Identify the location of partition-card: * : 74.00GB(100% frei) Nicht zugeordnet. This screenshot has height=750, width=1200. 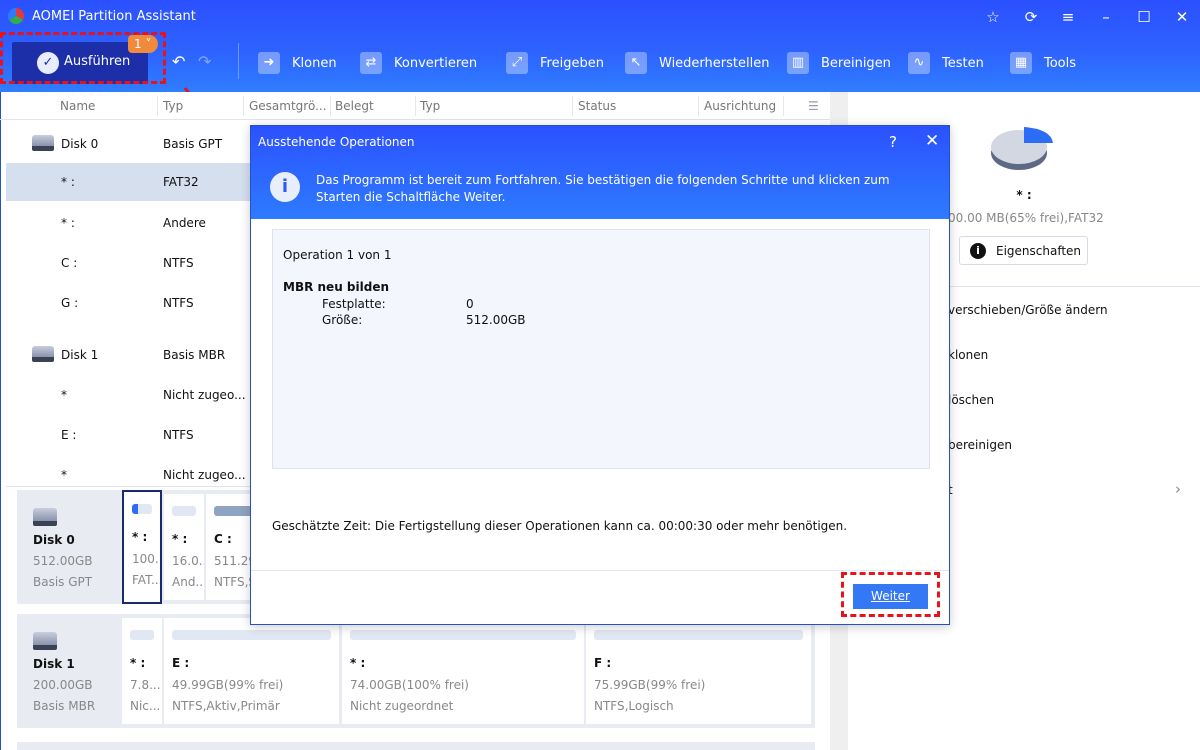
(463, 671).